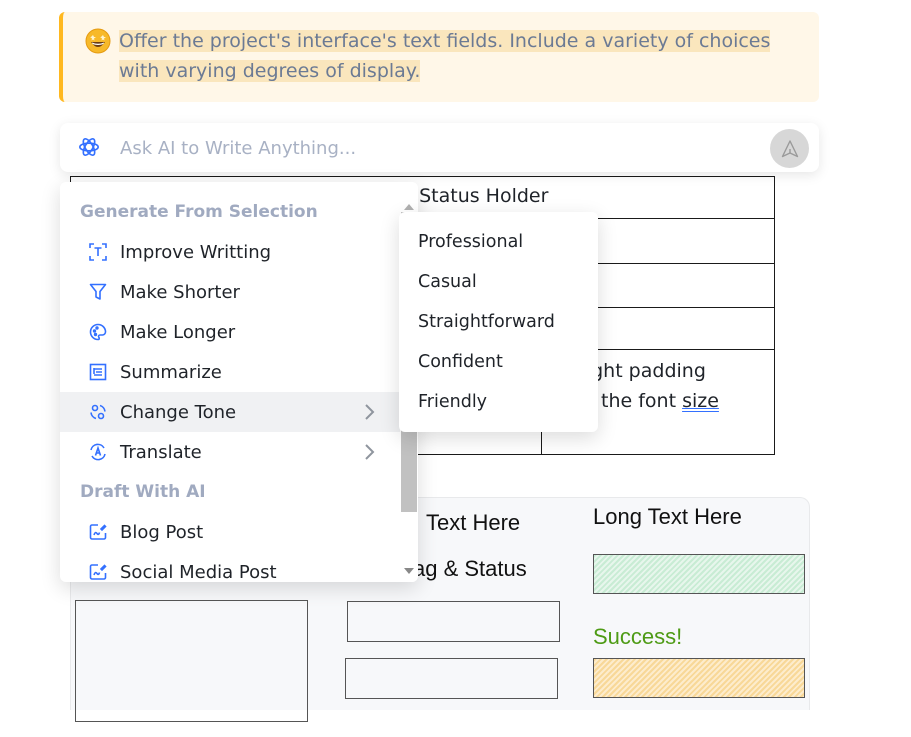 Image resolution: width=911 pixels, height=737 pixels. What do you see at coordinates (460, 362) in the screenshot?
I see `tone-option-label: Confident` at bounding box center [460, 362].